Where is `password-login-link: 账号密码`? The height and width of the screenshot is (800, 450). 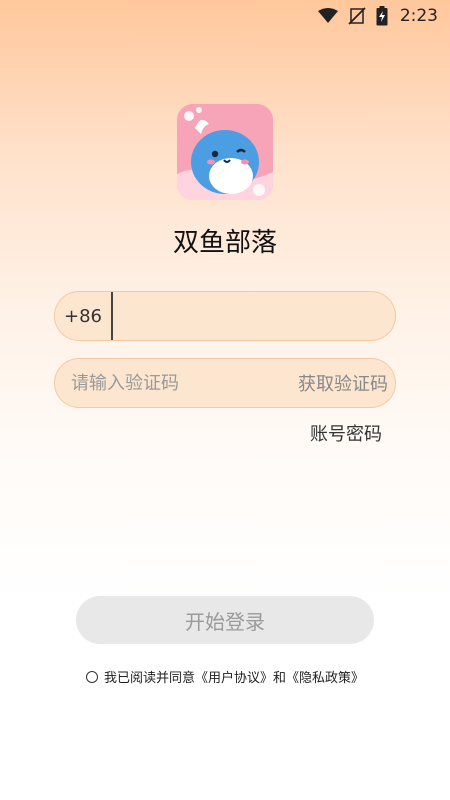 password-login-link: 账号密码 is located at coordinates (346, 433).